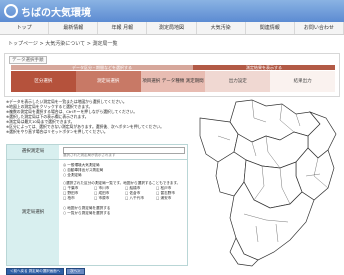  What do you see at coordinates (56, 13) in the screenshot?
I see `site-title: ちばの大気環境` at bounding box center [56, 13].